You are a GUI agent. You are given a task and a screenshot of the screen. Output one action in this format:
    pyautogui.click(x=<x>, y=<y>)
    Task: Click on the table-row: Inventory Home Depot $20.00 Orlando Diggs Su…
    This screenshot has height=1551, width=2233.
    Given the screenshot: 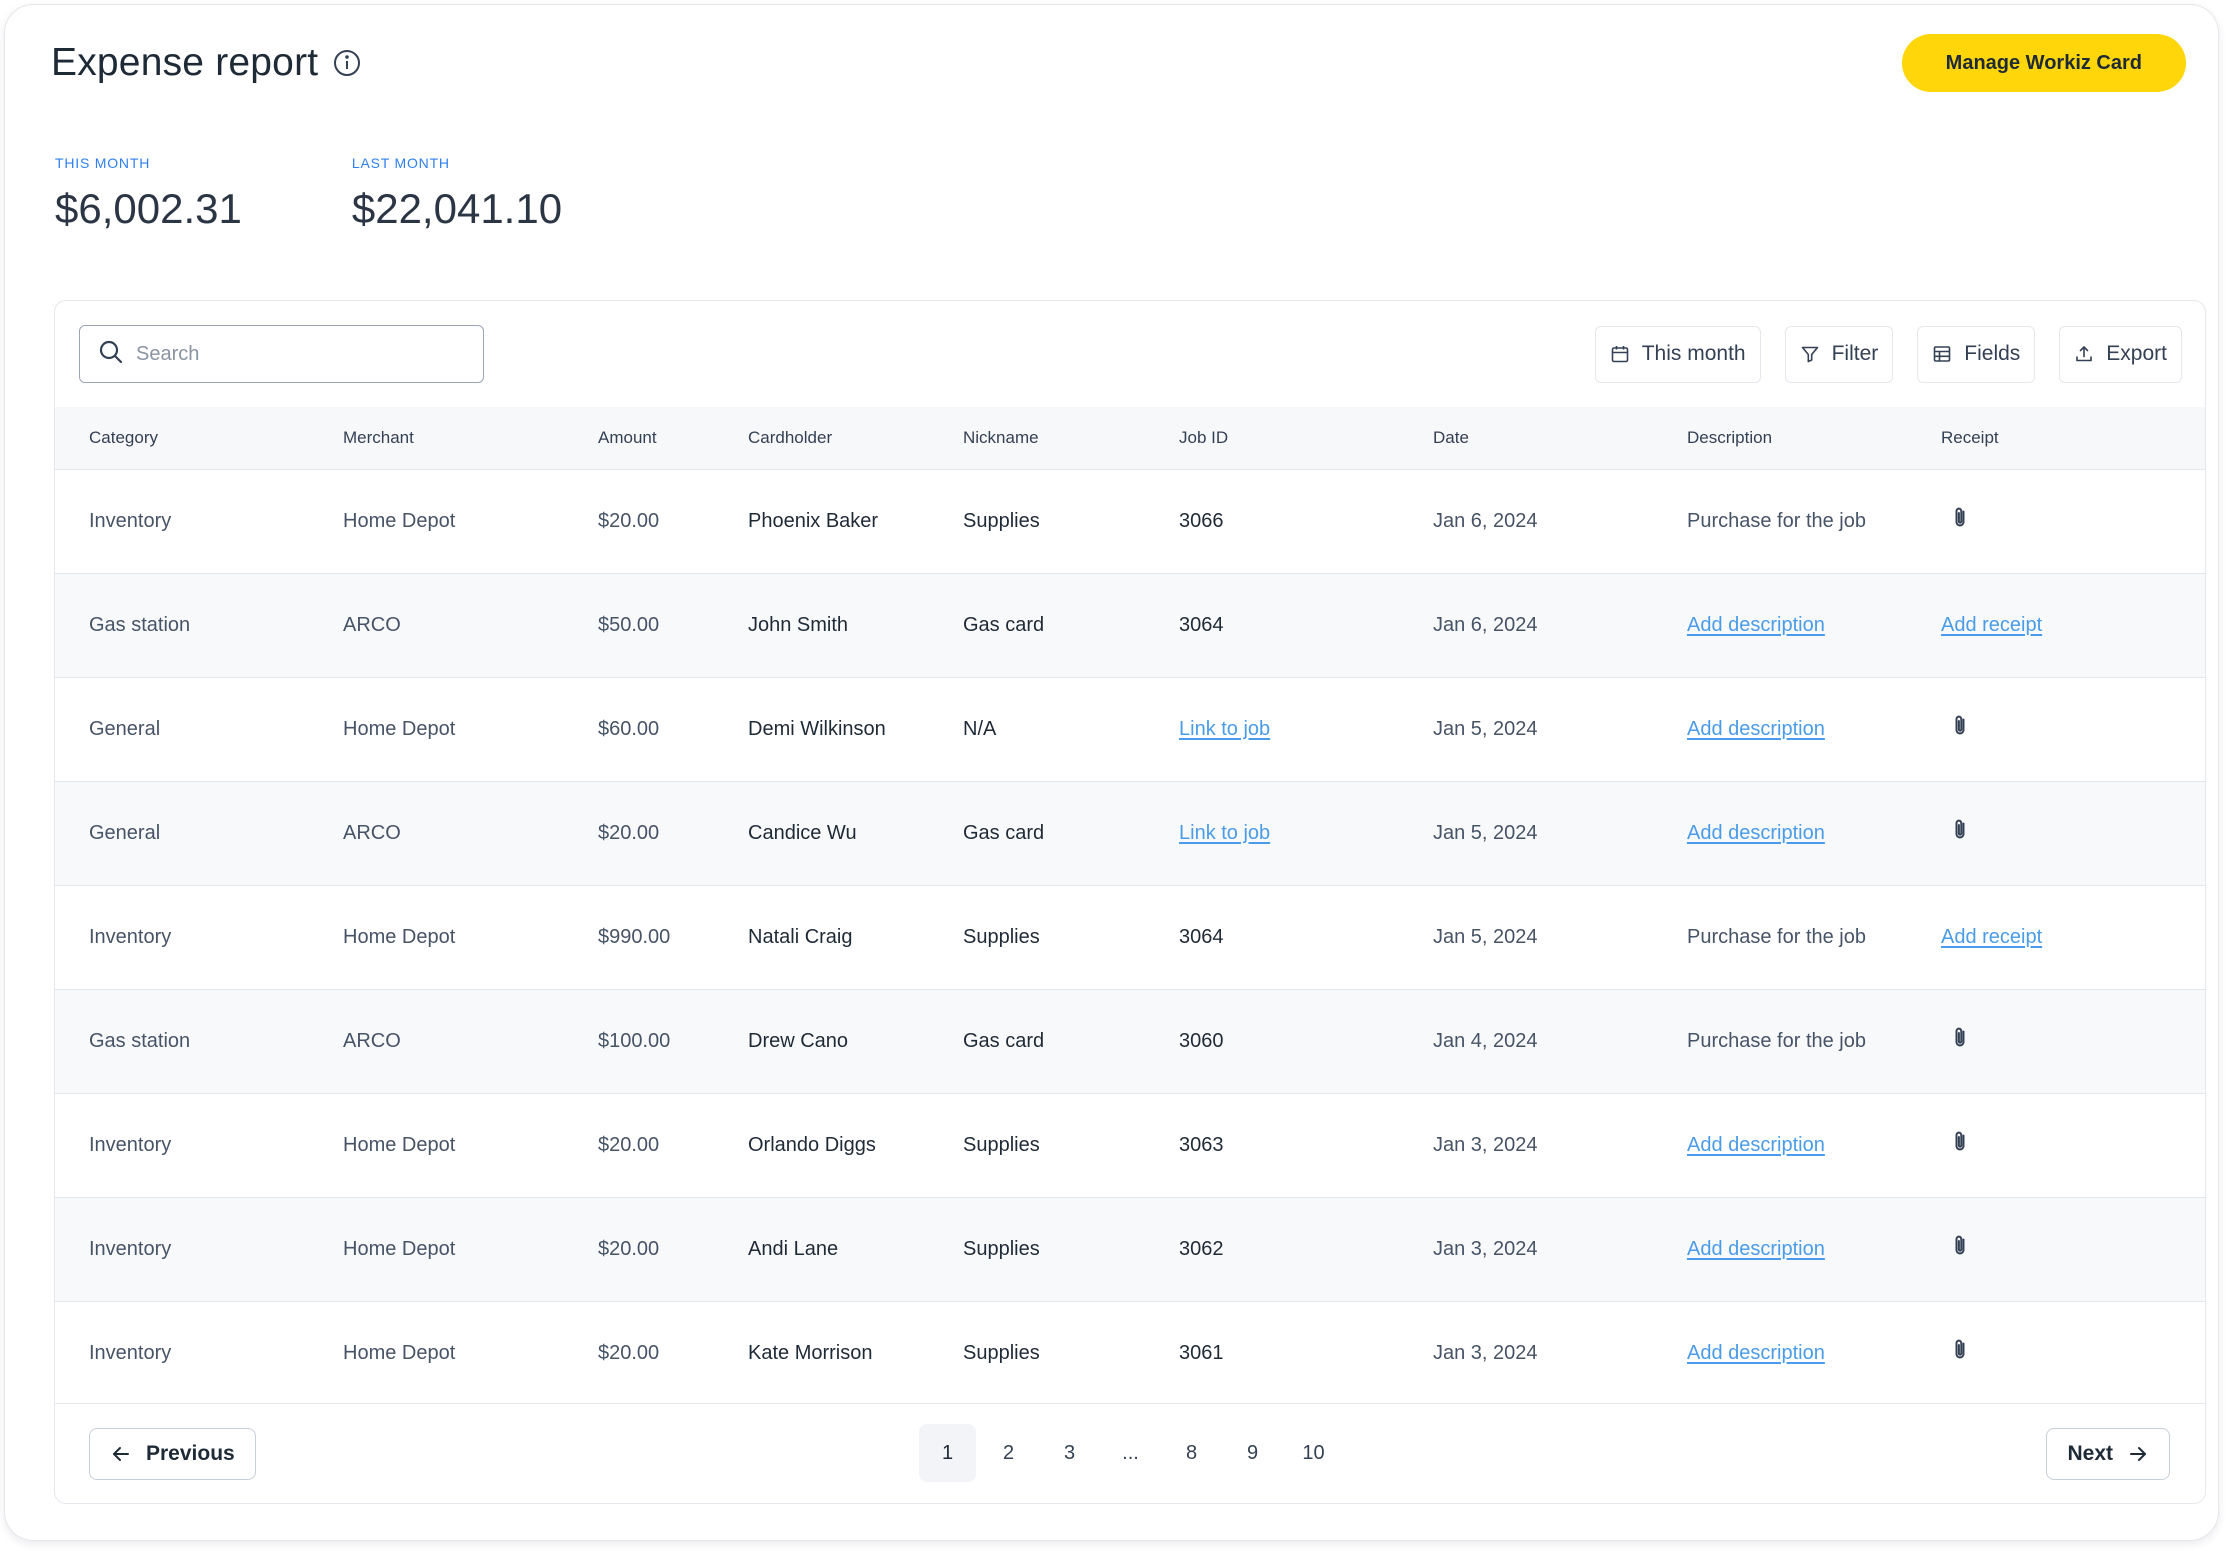 What is the action you would take?
    pyautogui.click(x=1130, y=1145)
    